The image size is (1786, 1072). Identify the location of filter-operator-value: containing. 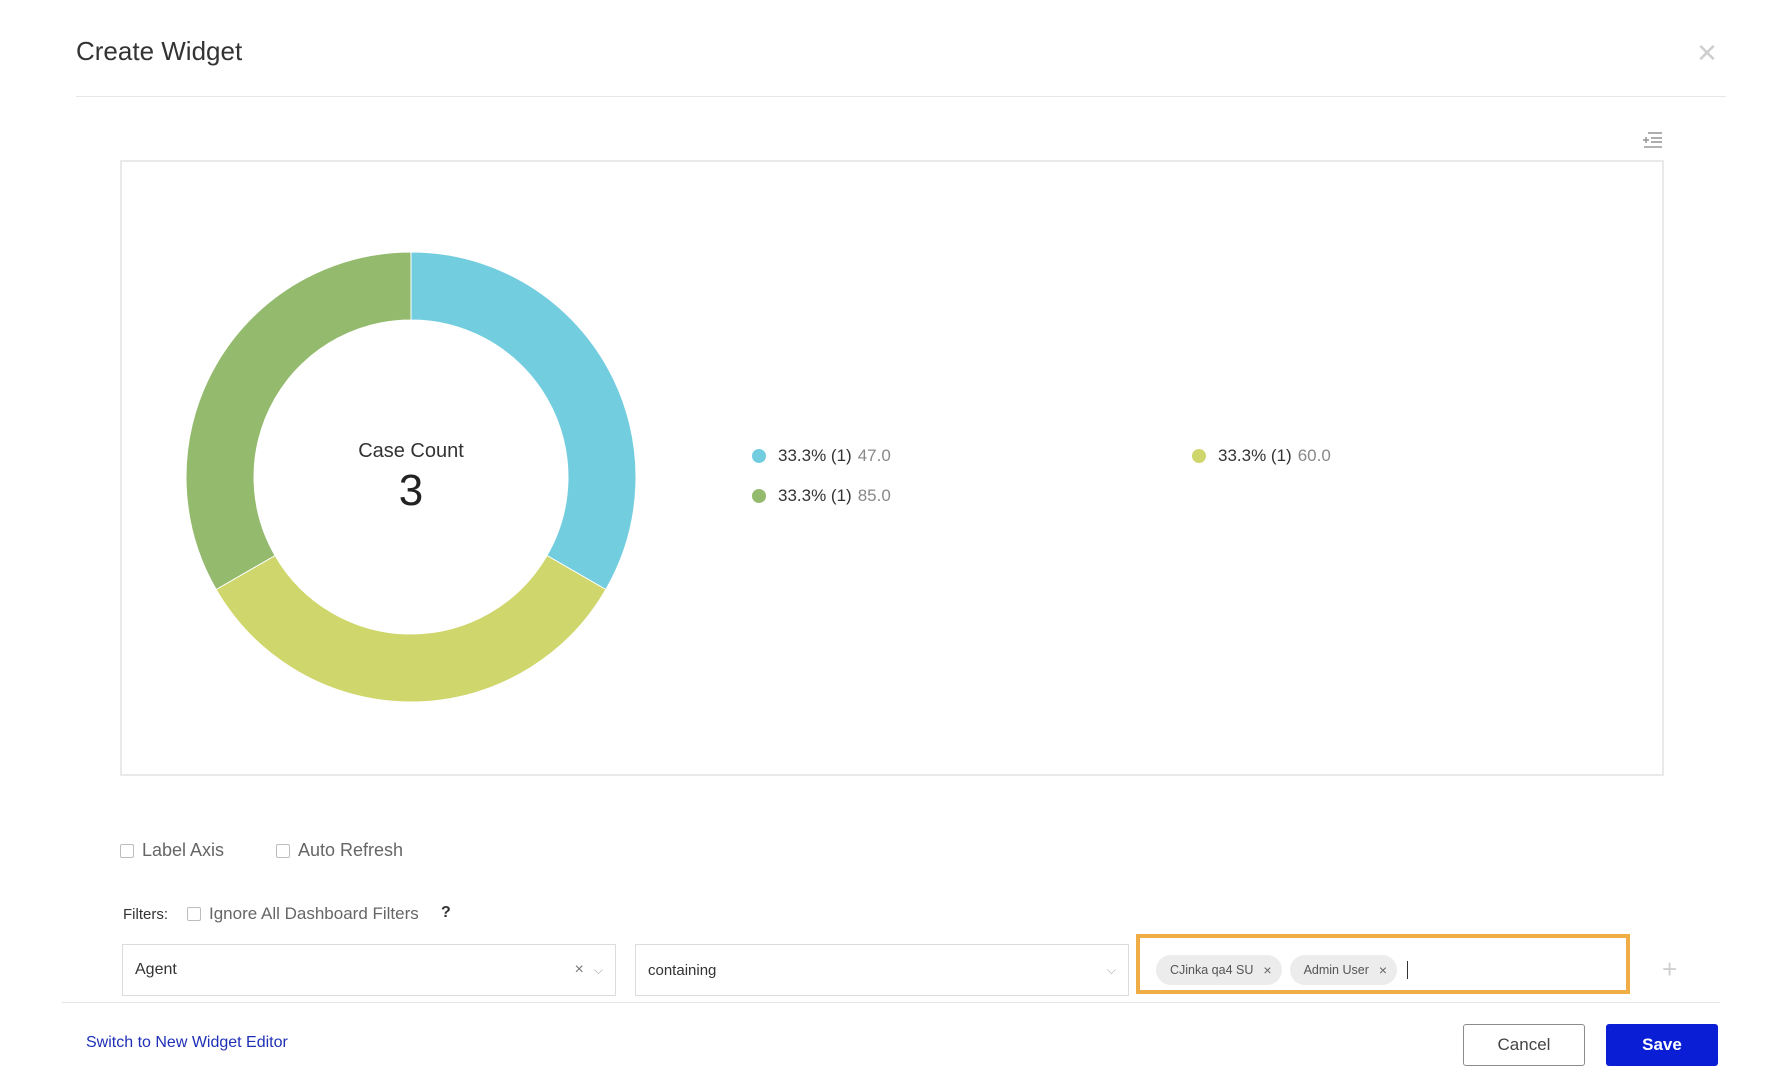
(682, 970).